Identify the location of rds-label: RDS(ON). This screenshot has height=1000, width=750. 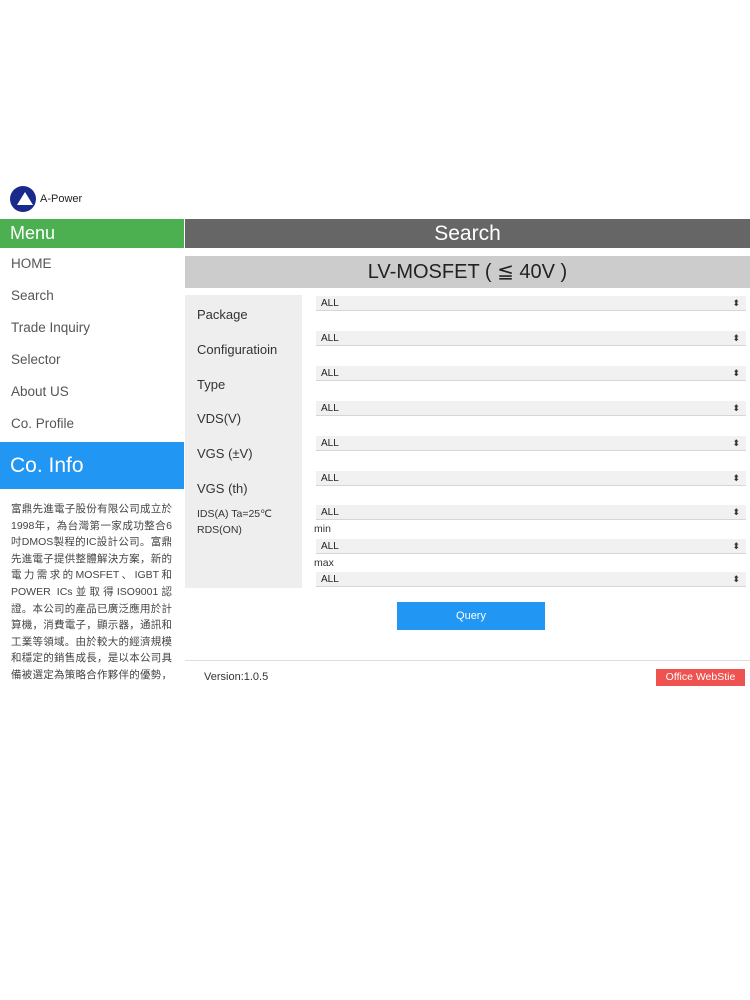
(219, 530).